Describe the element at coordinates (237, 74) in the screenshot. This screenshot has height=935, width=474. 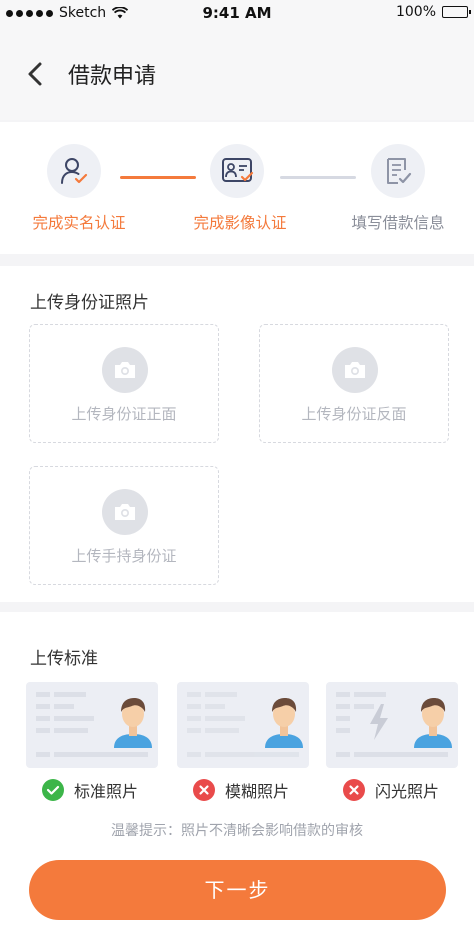
I see `nav-bar: 借款申请` at that location.